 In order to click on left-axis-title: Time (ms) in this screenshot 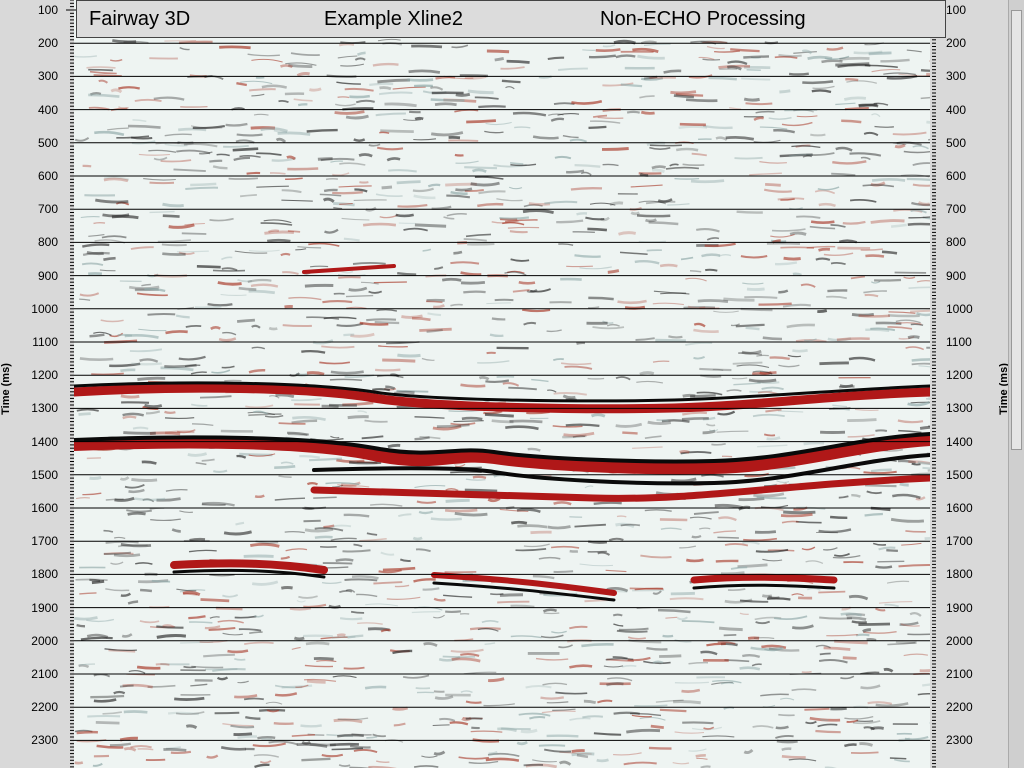, I will do `click(6, 389)`.